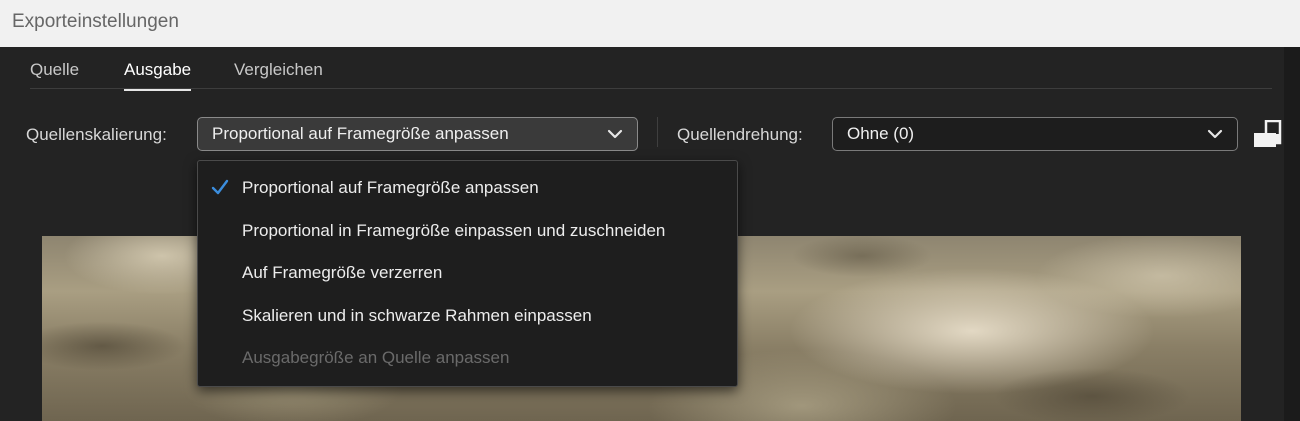 This screenshot has height=421, width=1300. What do you see at coordinates (657, 132) in the screenshot?
I see `toolbar-divider` at bounding box center [657, 132].